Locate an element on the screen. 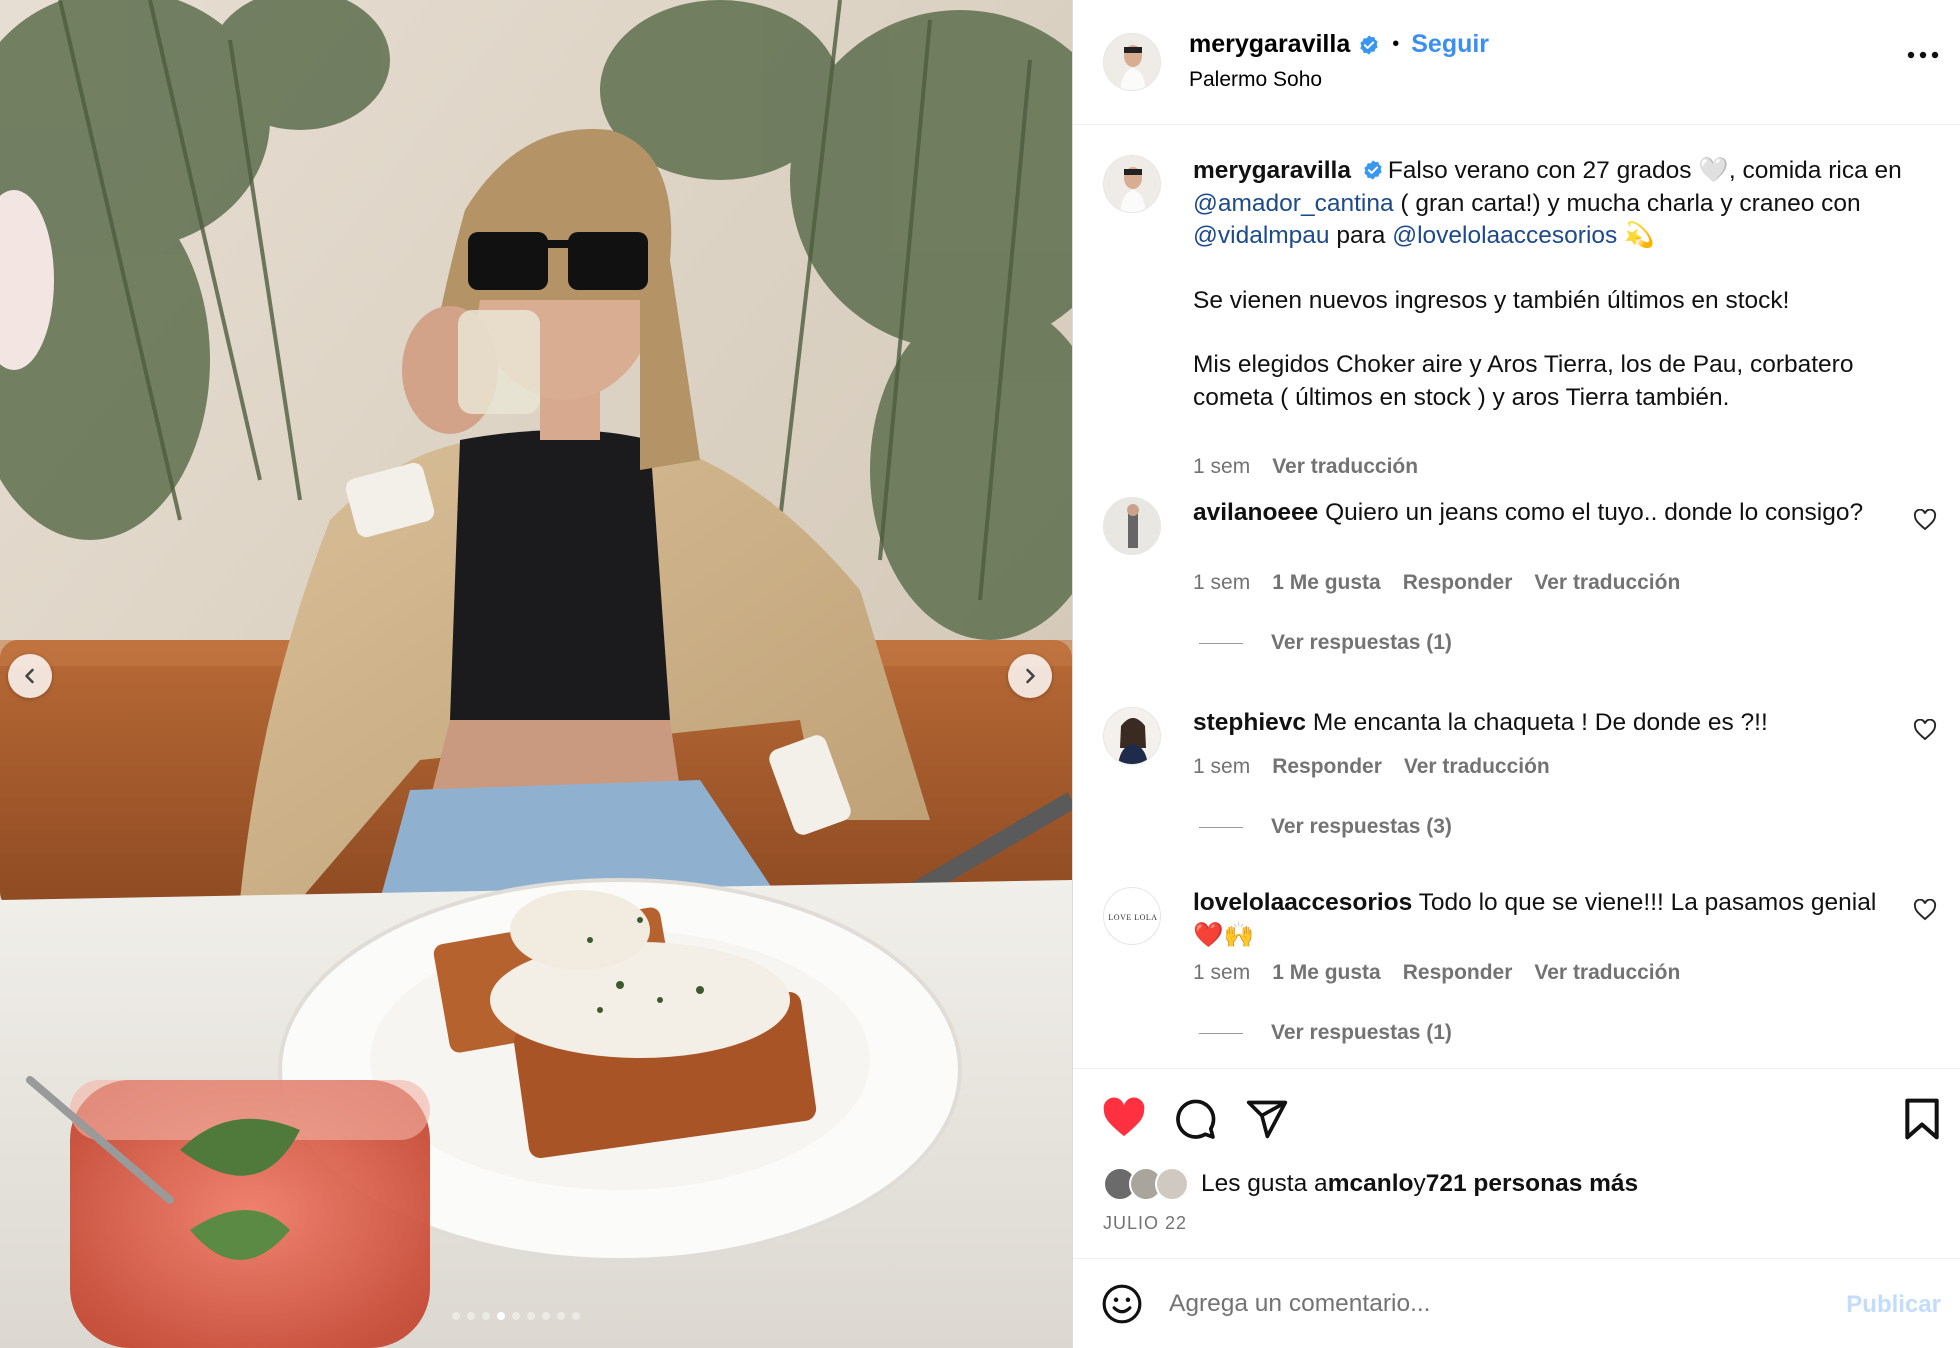 The image size is (1960, 1348). comment-composer: Publicar is located at coordinates (1516, 1303).